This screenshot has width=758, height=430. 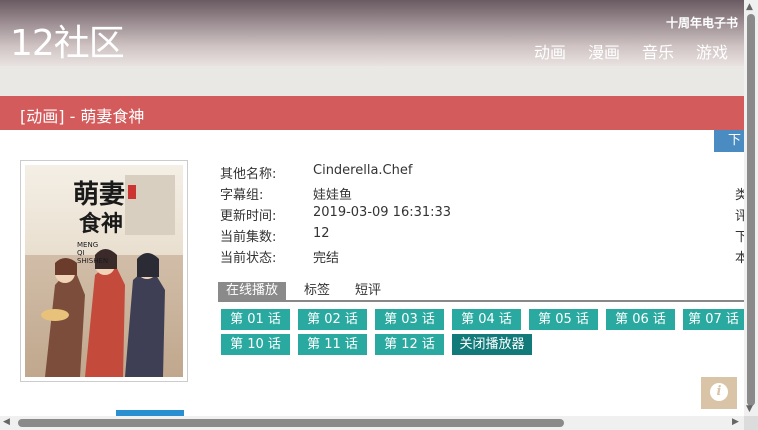 What do you see at coordinates (321, 233) in the screenshot?
I see `info-value: 12` at bounding box center [321, 233].